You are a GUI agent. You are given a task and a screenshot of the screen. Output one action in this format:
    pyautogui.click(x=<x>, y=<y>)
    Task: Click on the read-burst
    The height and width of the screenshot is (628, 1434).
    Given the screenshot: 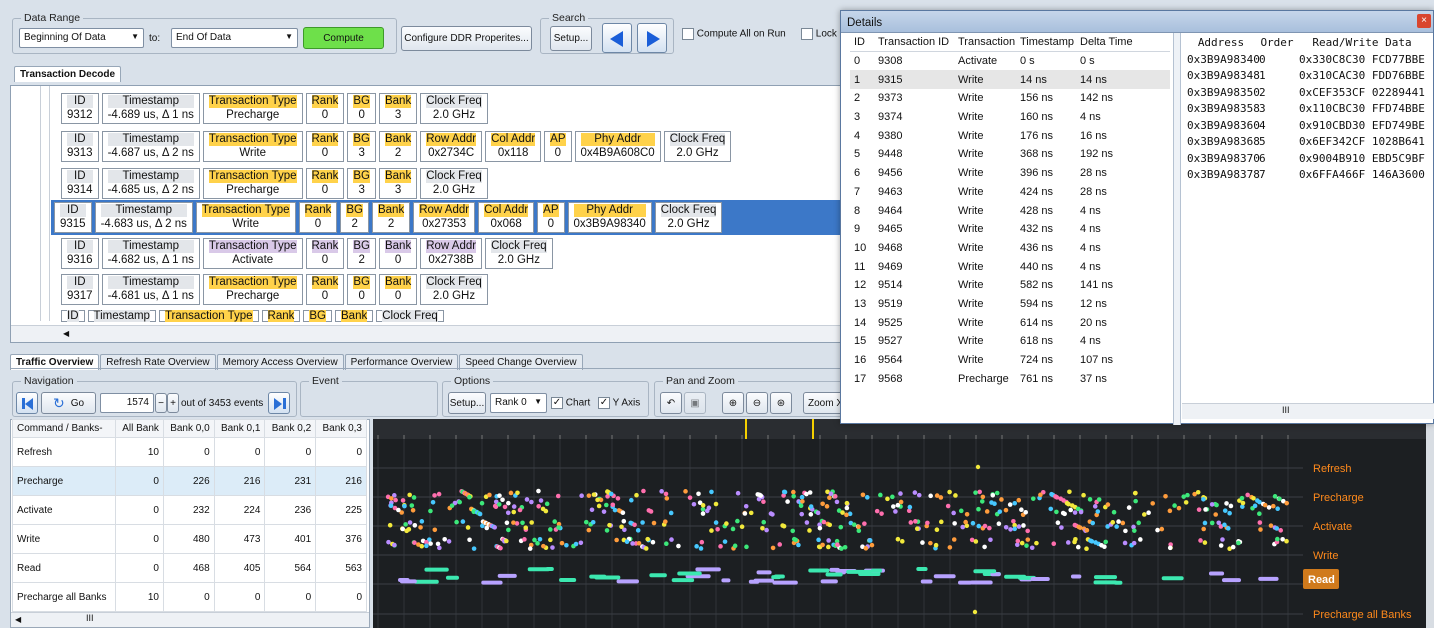 What is the action you would take?
    pyautogui.click(x=785, y=582)
    